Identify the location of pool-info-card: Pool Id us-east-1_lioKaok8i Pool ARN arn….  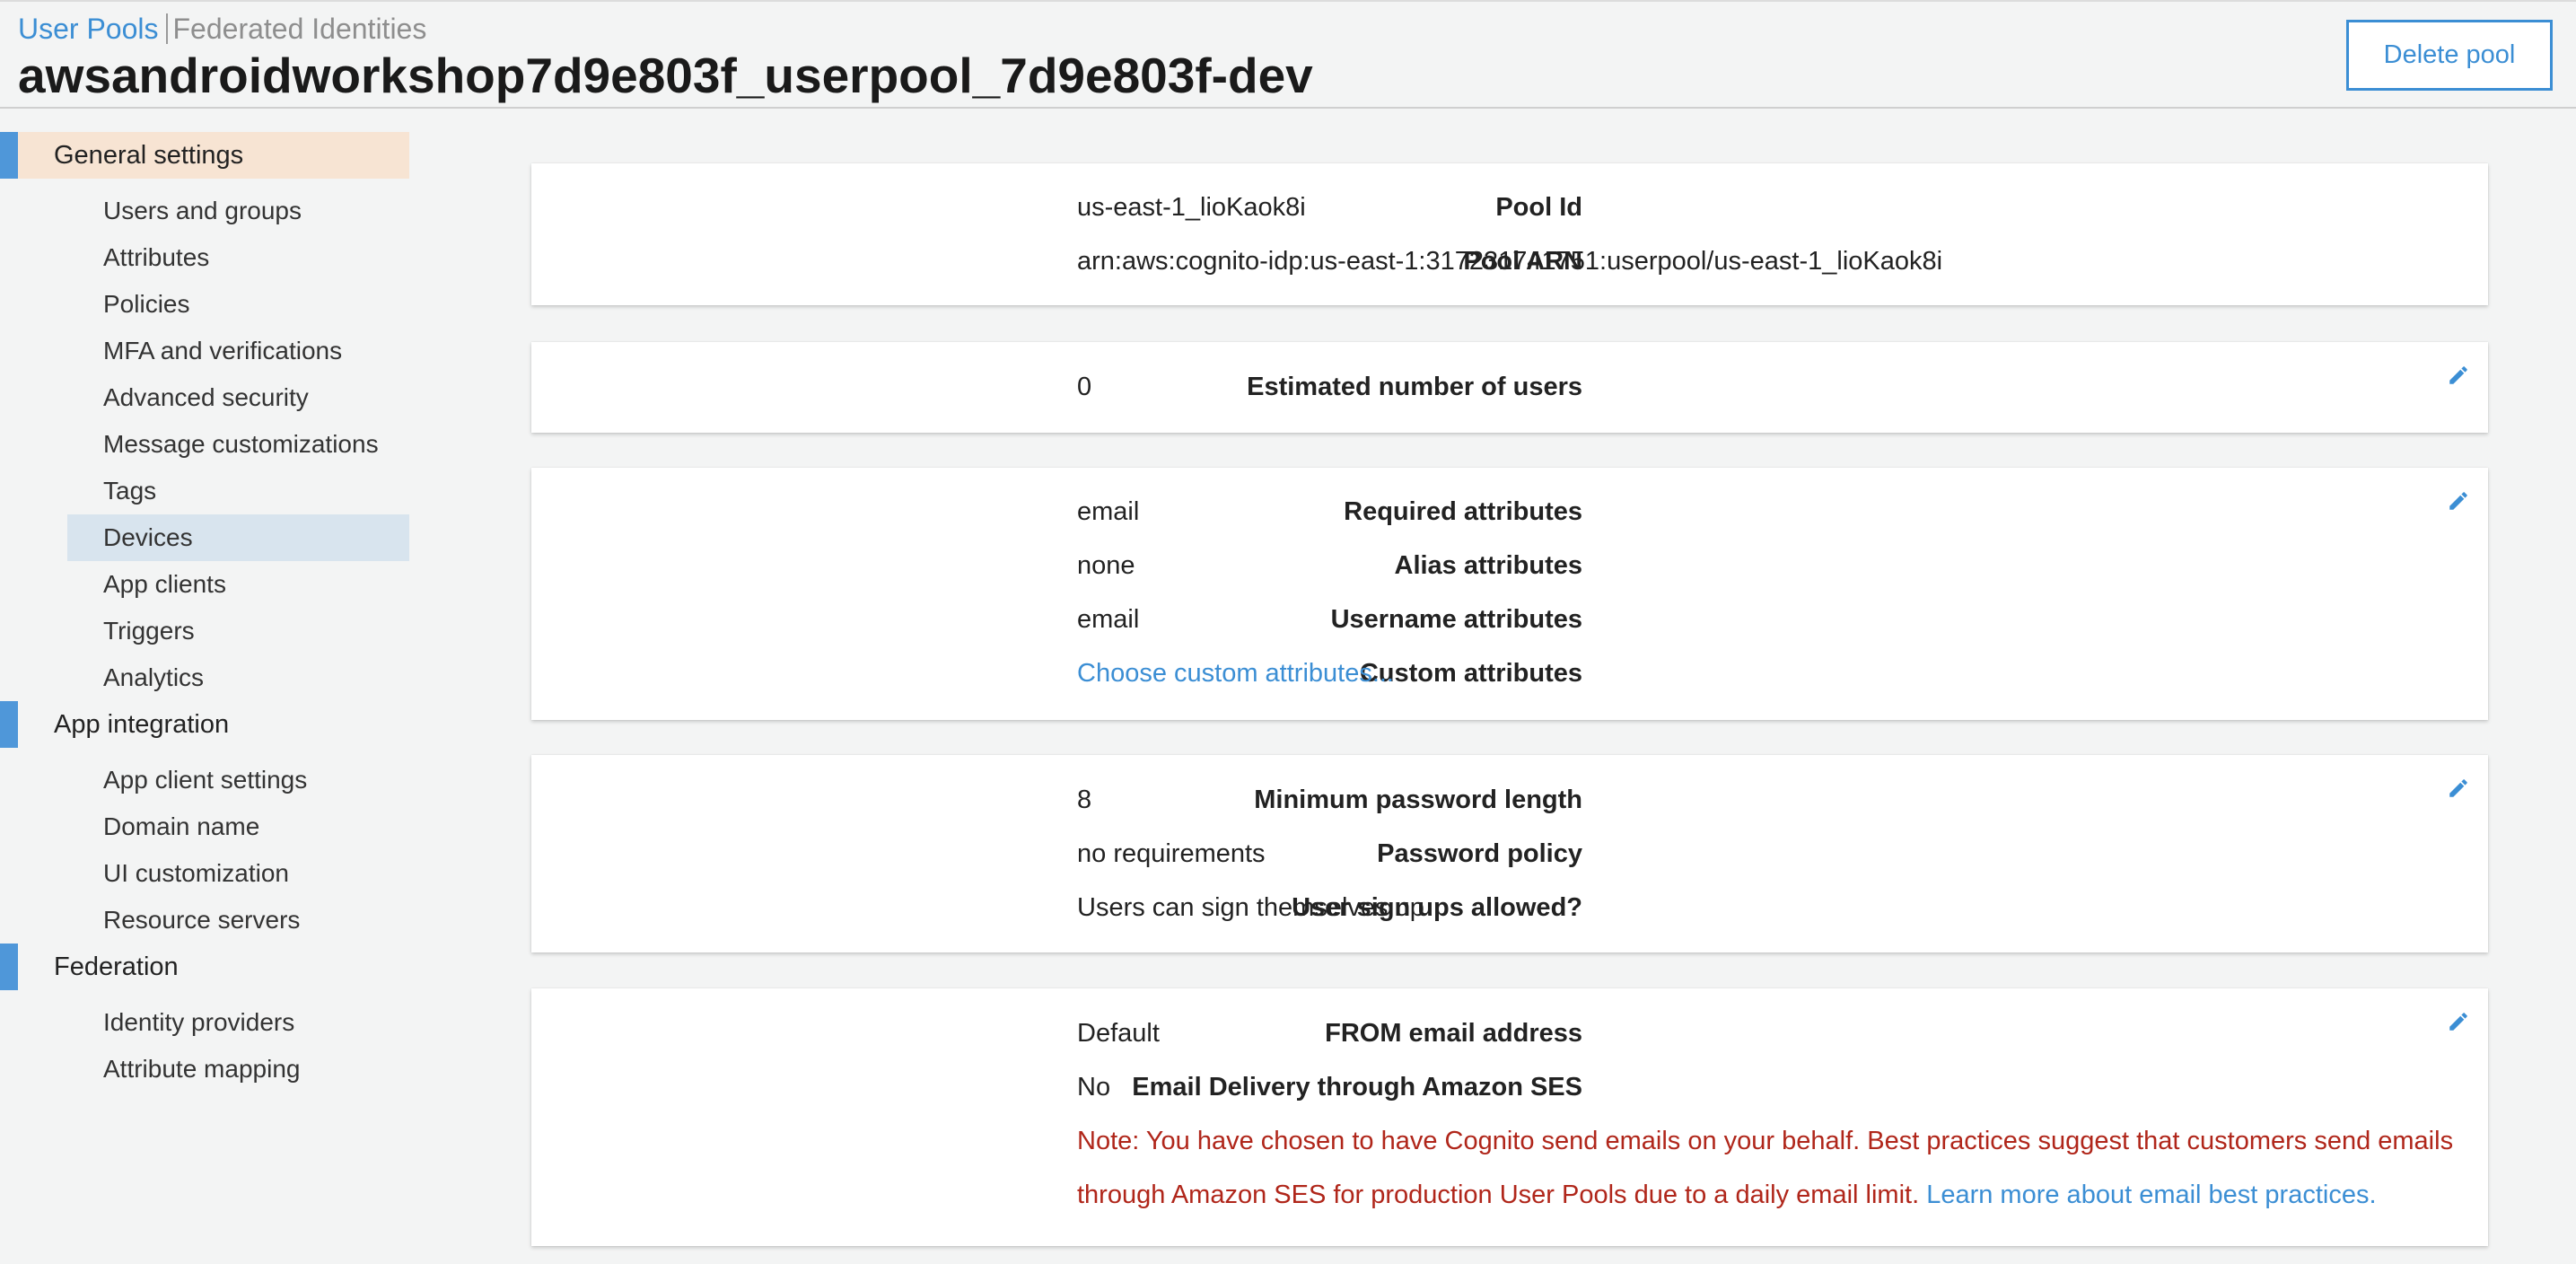
(1509, 234).